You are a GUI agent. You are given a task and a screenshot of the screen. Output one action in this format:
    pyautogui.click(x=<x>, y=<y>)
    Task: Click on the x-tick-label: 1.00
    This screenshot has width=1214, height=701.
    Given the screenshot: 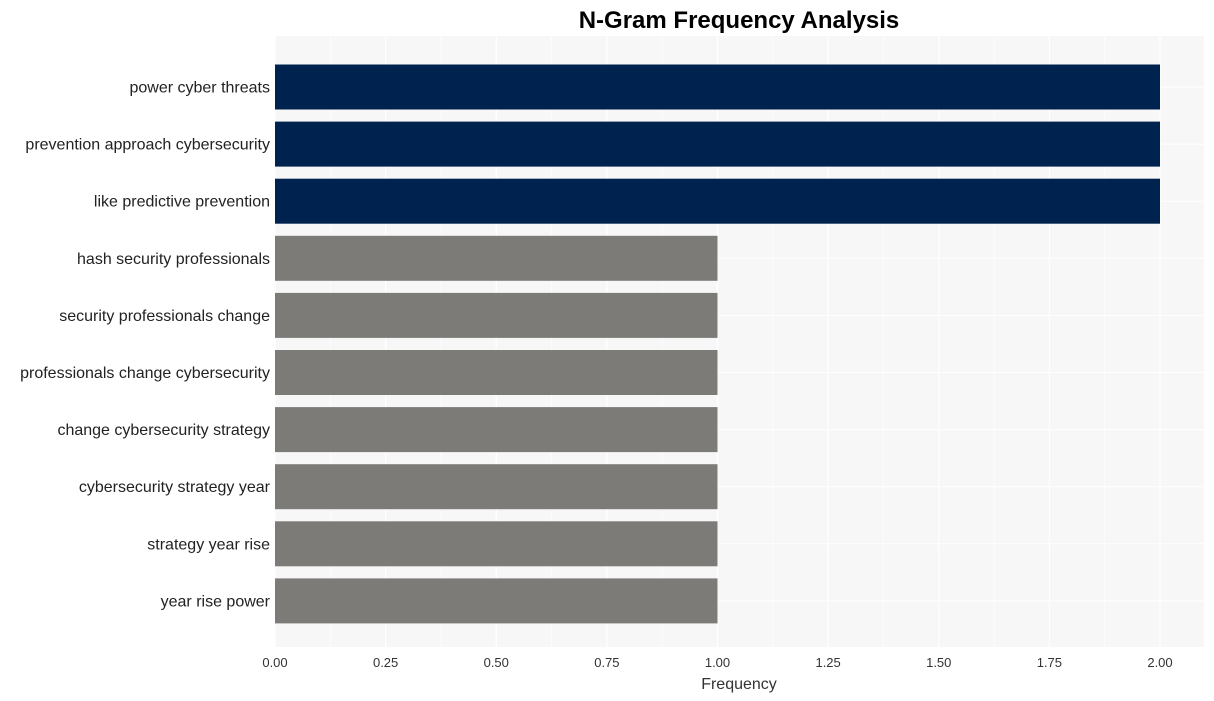 What is the action you would take?
    pyautogui.click(x=717, y=662)
    